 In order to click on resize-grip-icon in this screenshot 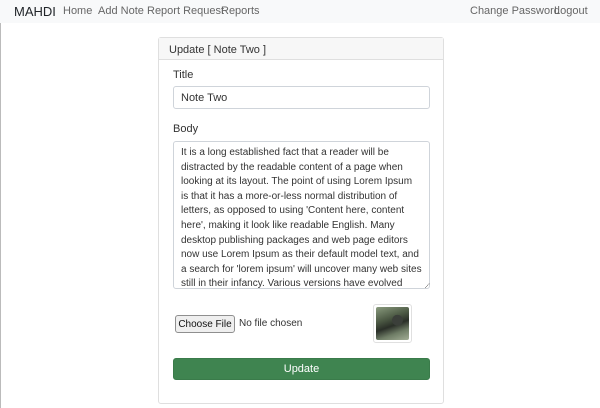, I will do `click(427, 285)`.